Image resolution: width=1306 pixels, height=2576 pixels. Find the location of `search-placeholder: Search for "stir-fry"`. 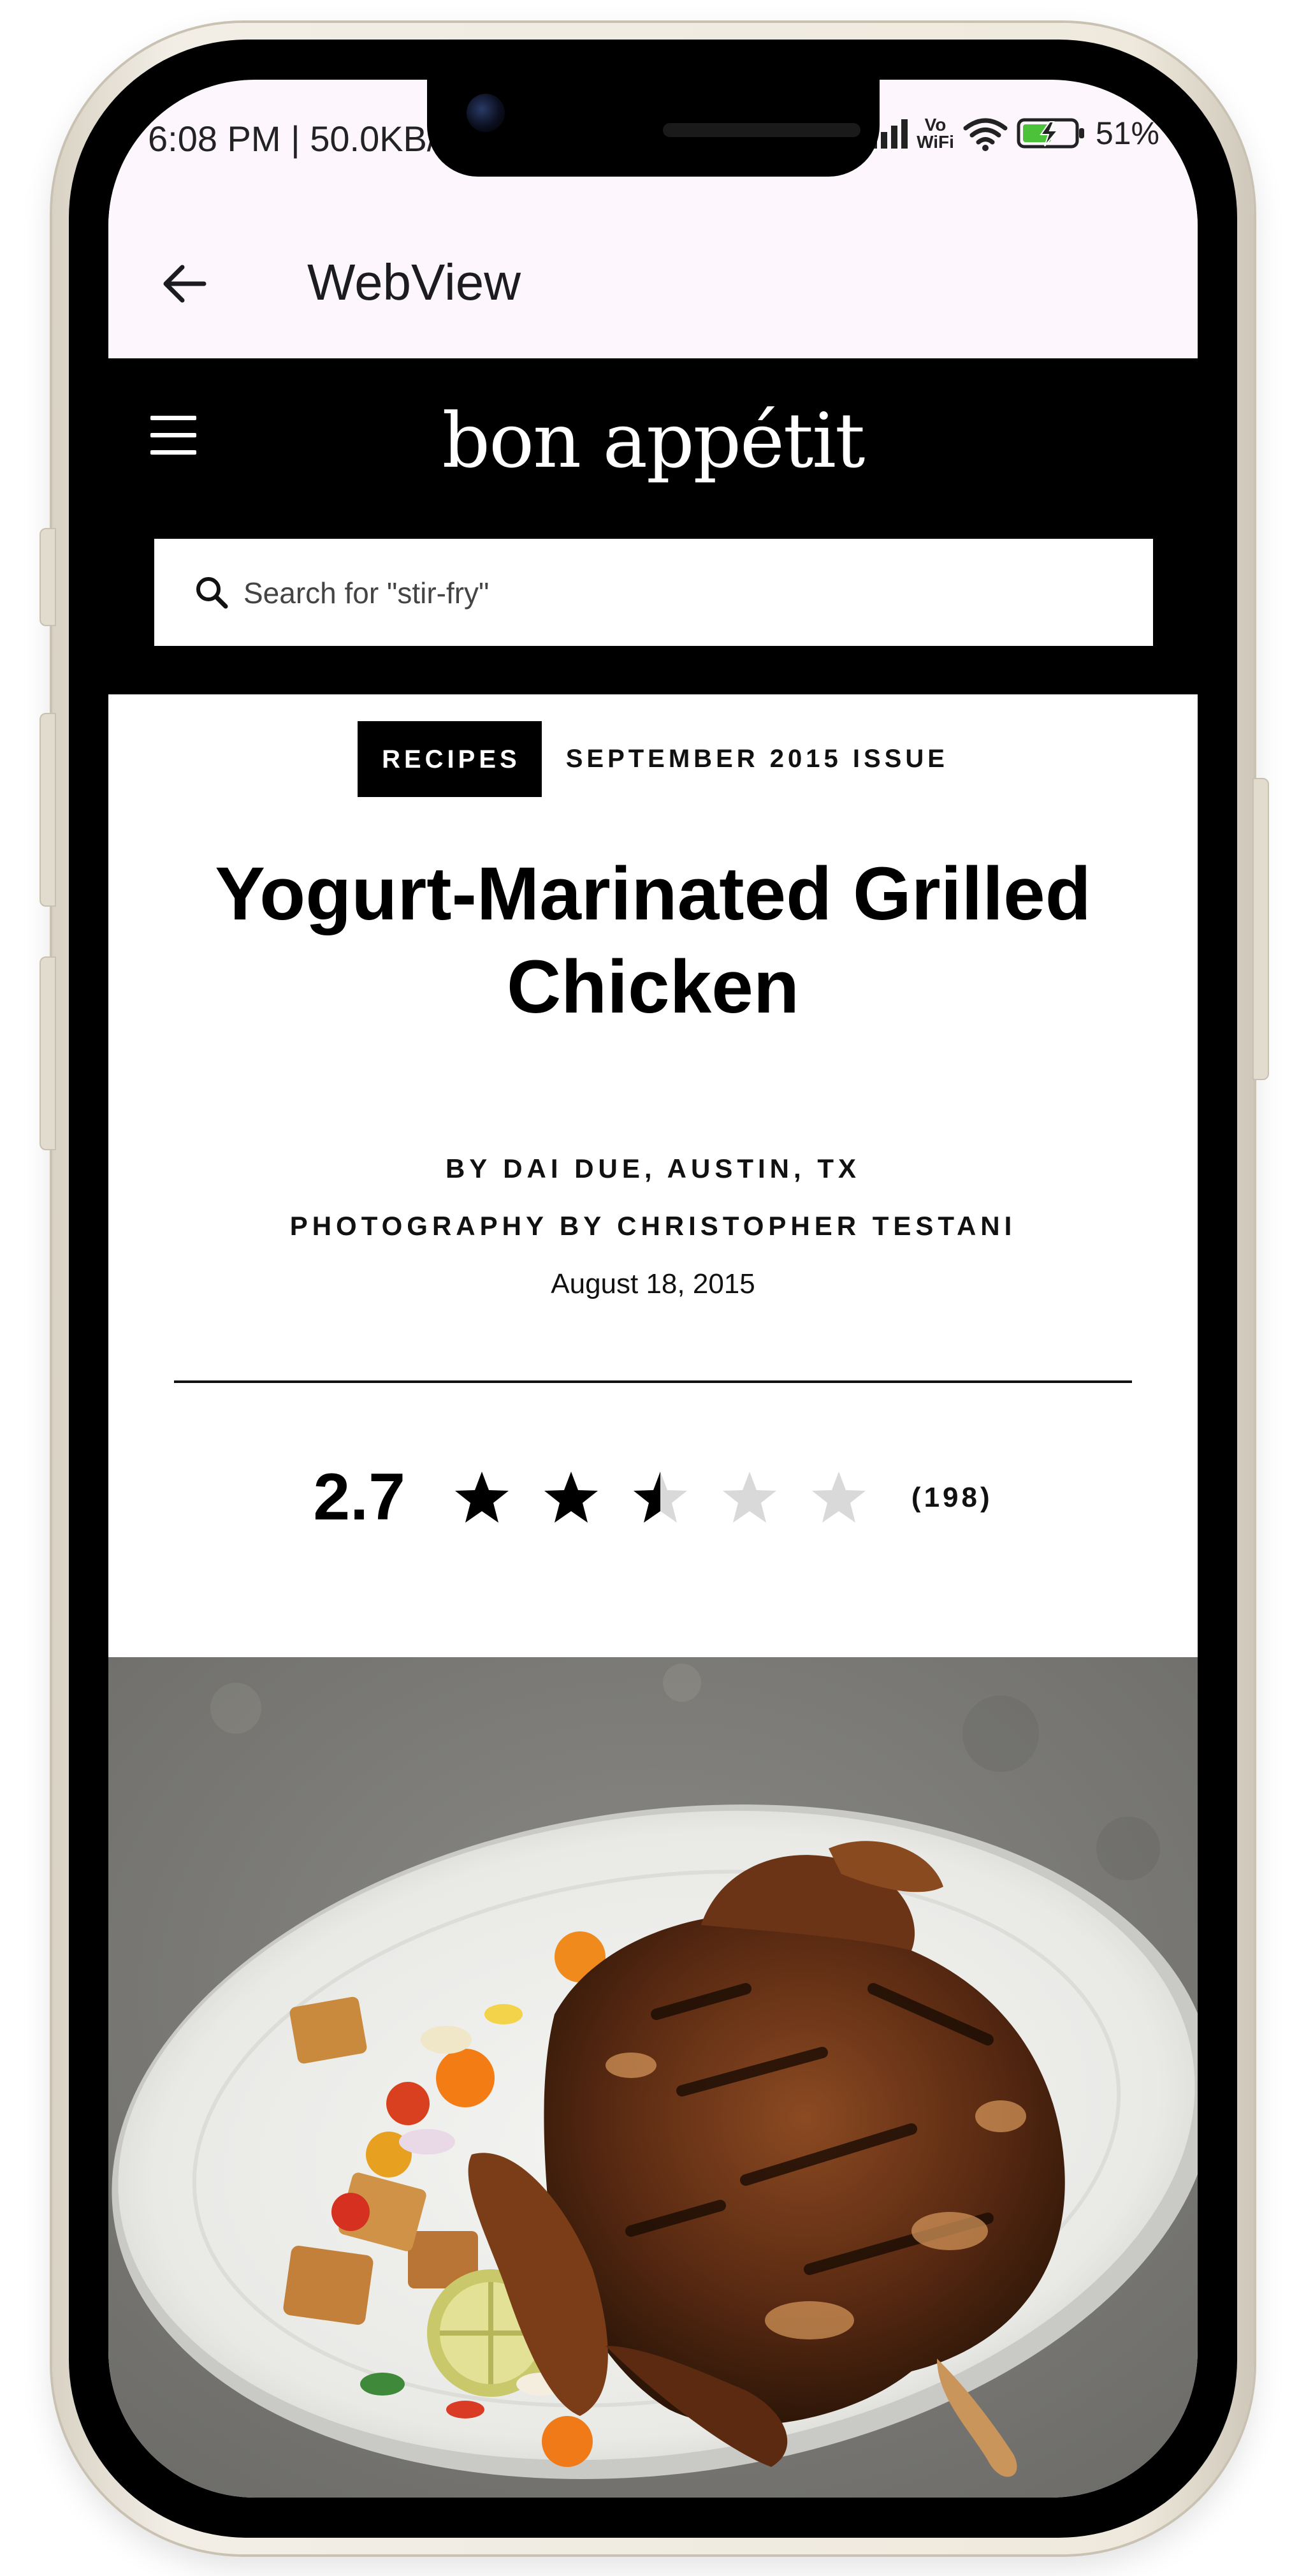

search-placeholder: Search for "stir-fry" is located at coordinates (366, 593).